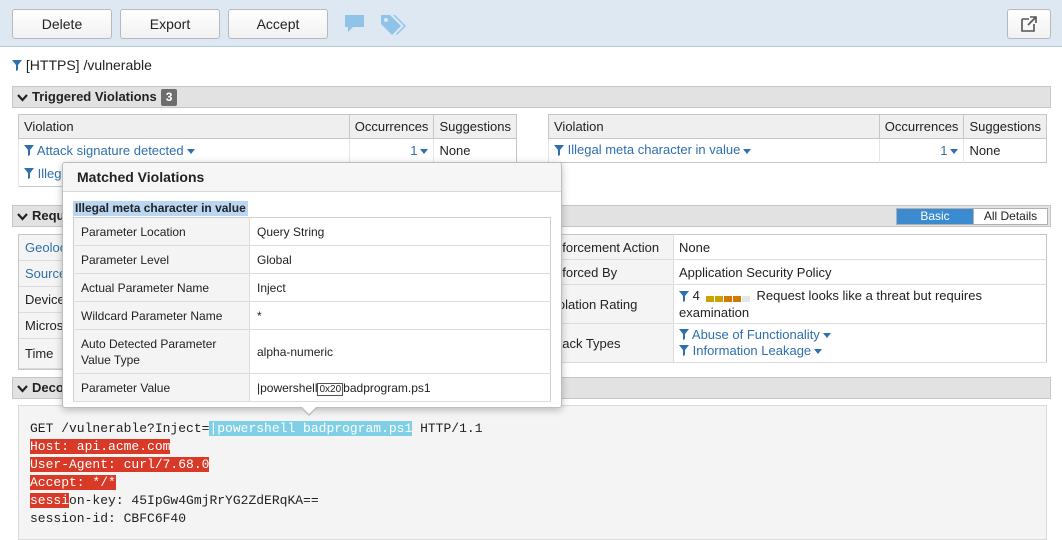 The height and width of the screenshot is (540, 1062). Describe the element at coordinates (355, 25) in the screenshot. I see `comment-icon` at that location.